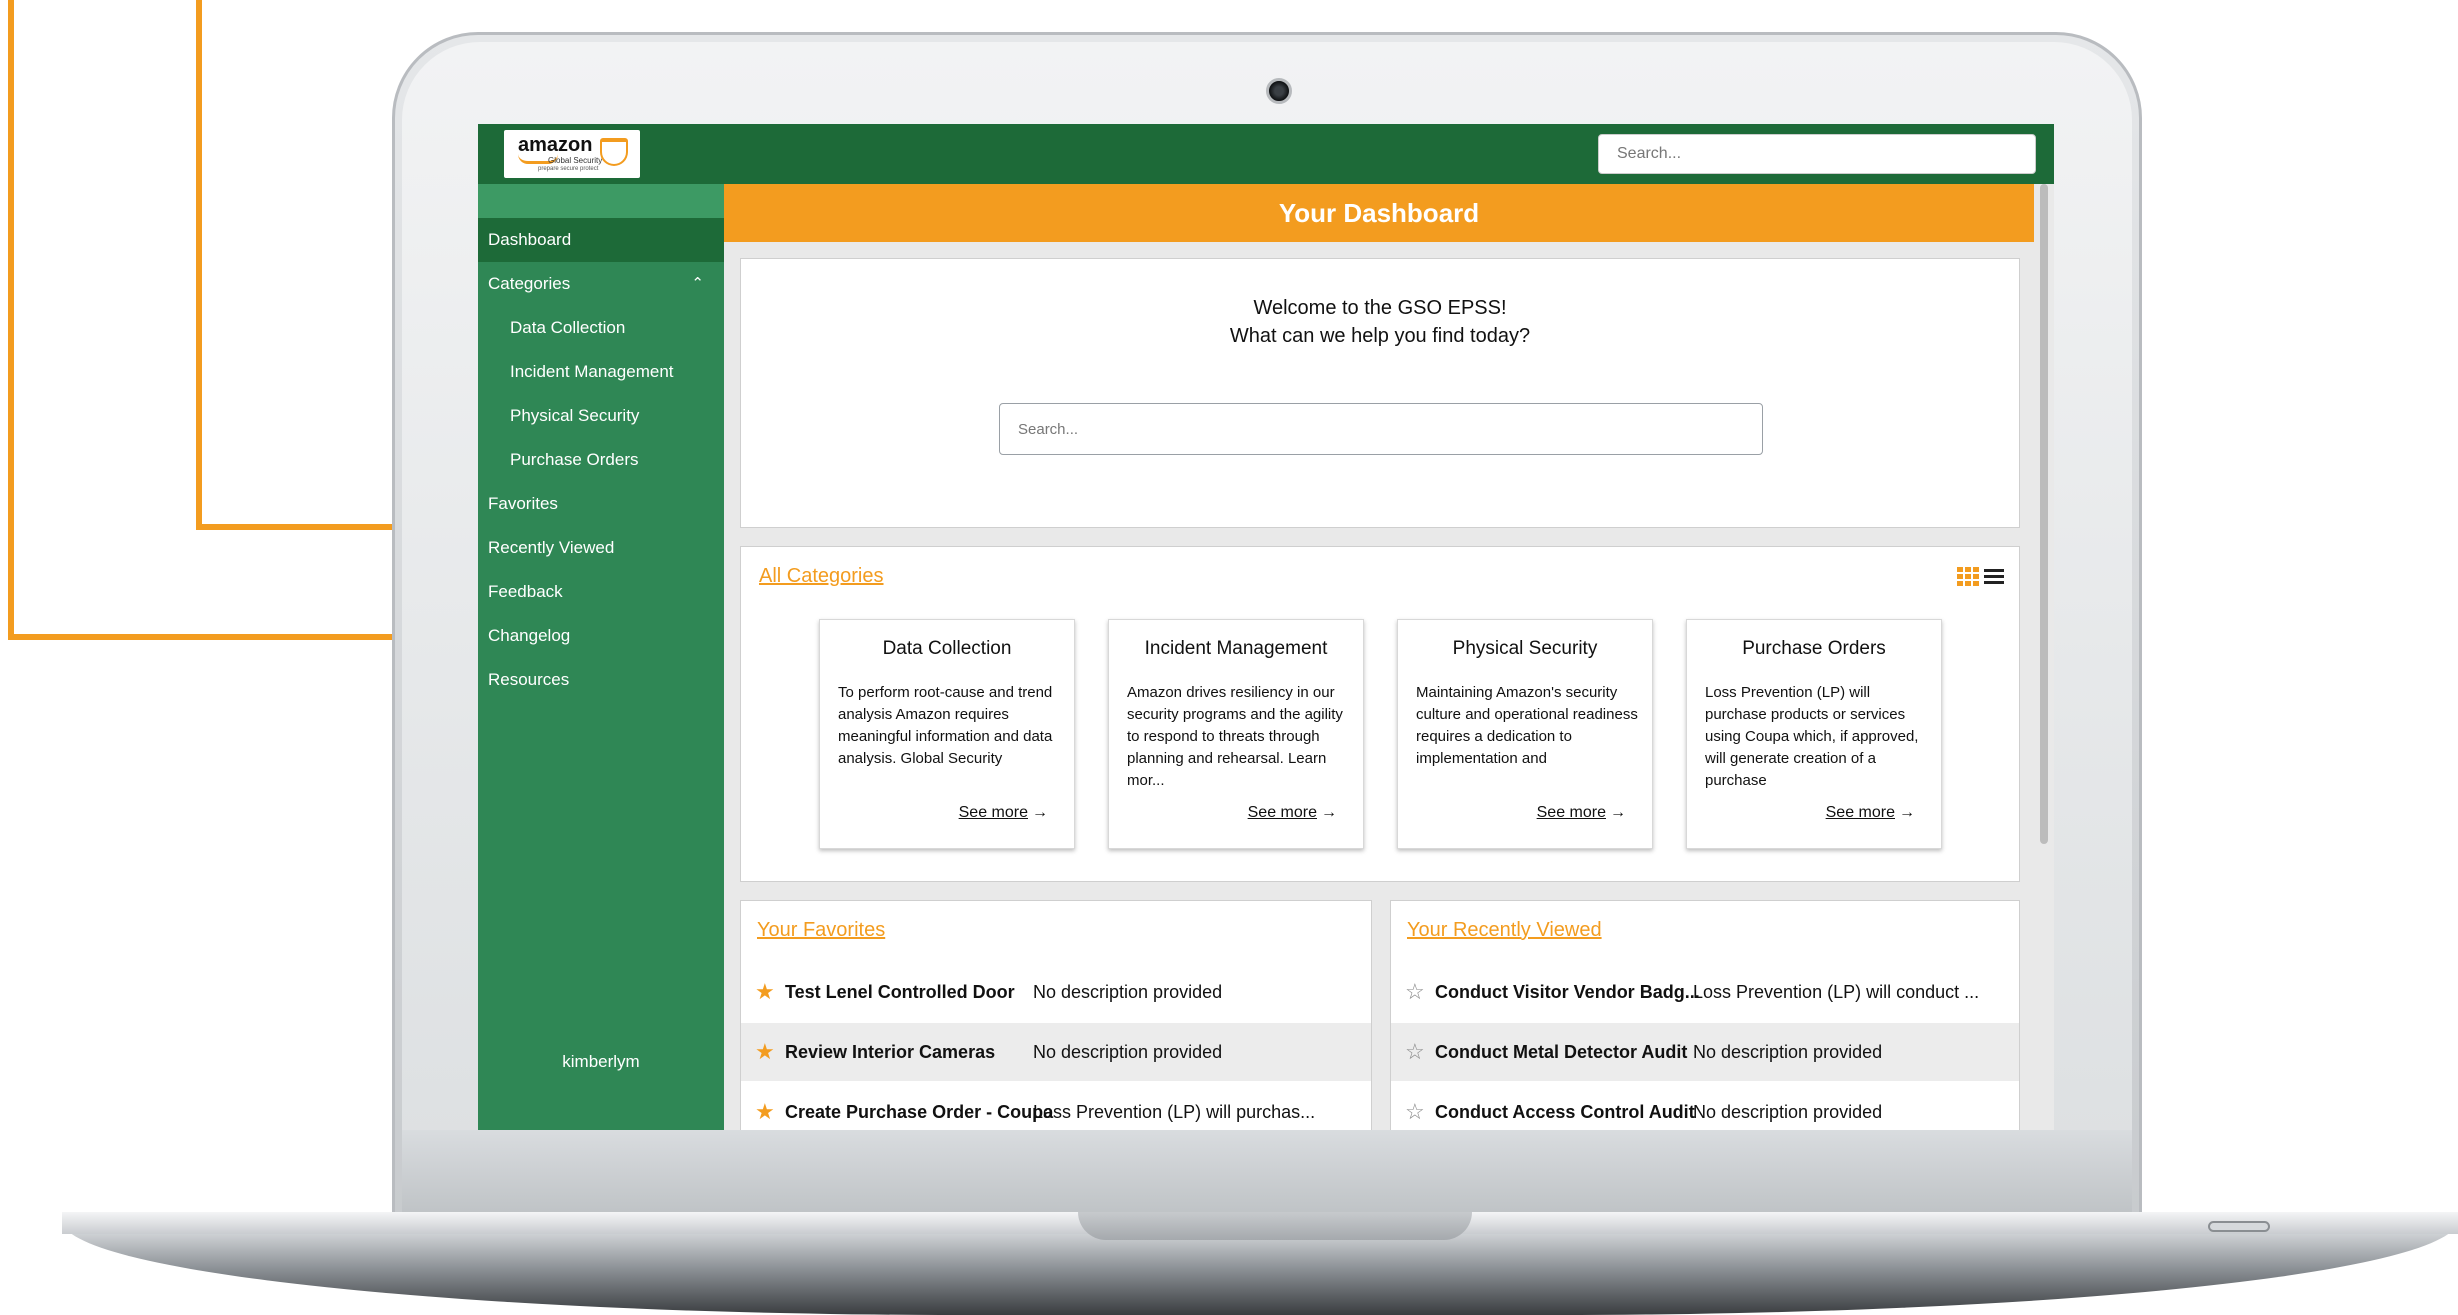 Image resolution: width=2458 pixels, height=1315 pixels. I want to click on sidebar-item-favorites: Favorites, so click(601, 504).